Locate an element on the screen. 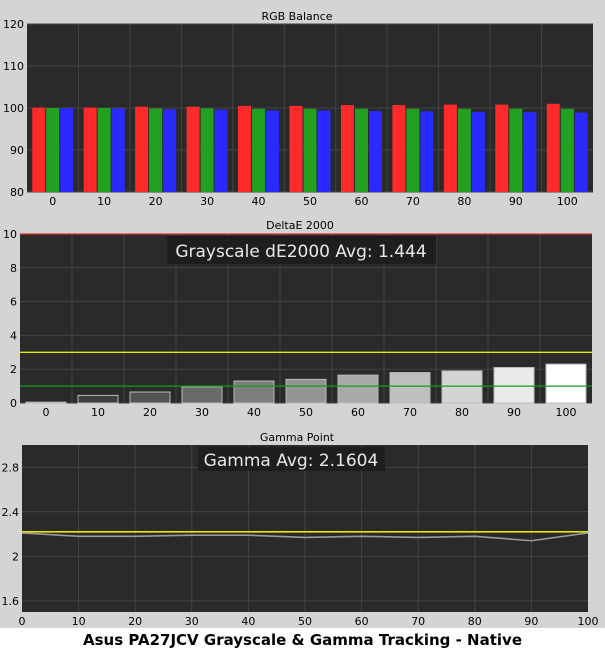 The width and height of the screenshot is (605, 652). deltae-xtick-label: 50 is located at coordinates (306, 412).